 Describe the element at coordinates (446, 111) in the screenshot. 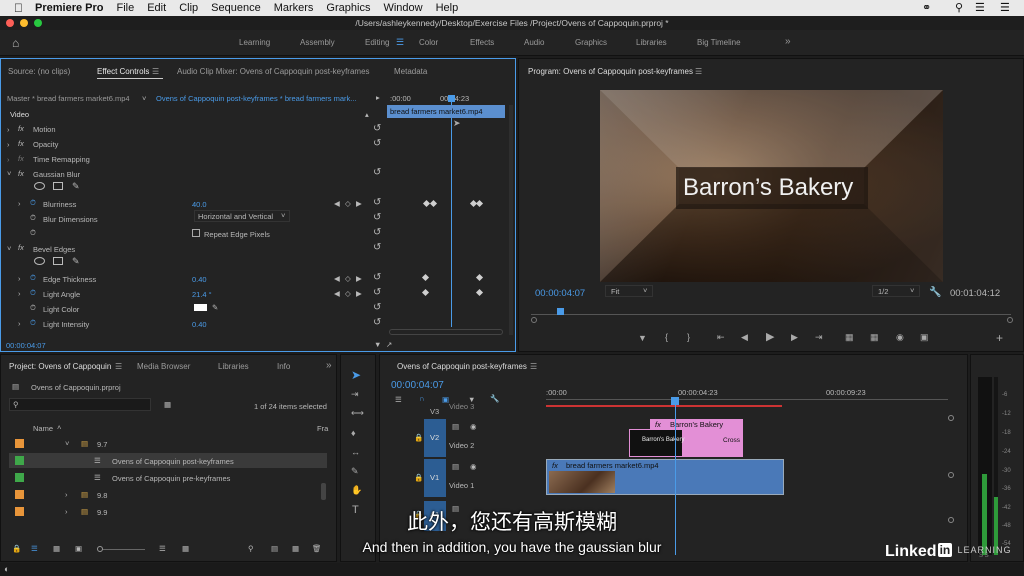

I see `clip-bar: bread farmers market6.mp4` at that location.